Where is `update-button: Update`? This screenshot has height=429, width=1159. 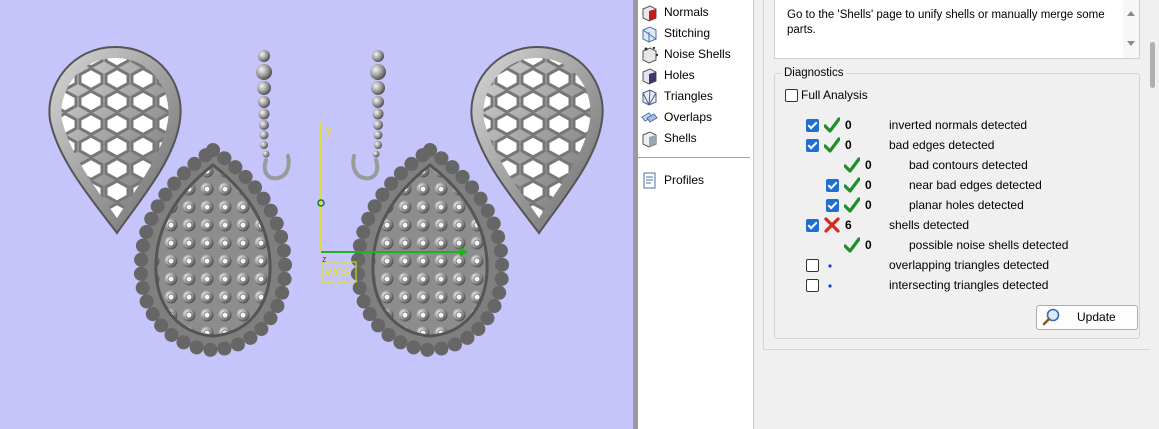 update-button: Update is located at coordinates (1087, 317).